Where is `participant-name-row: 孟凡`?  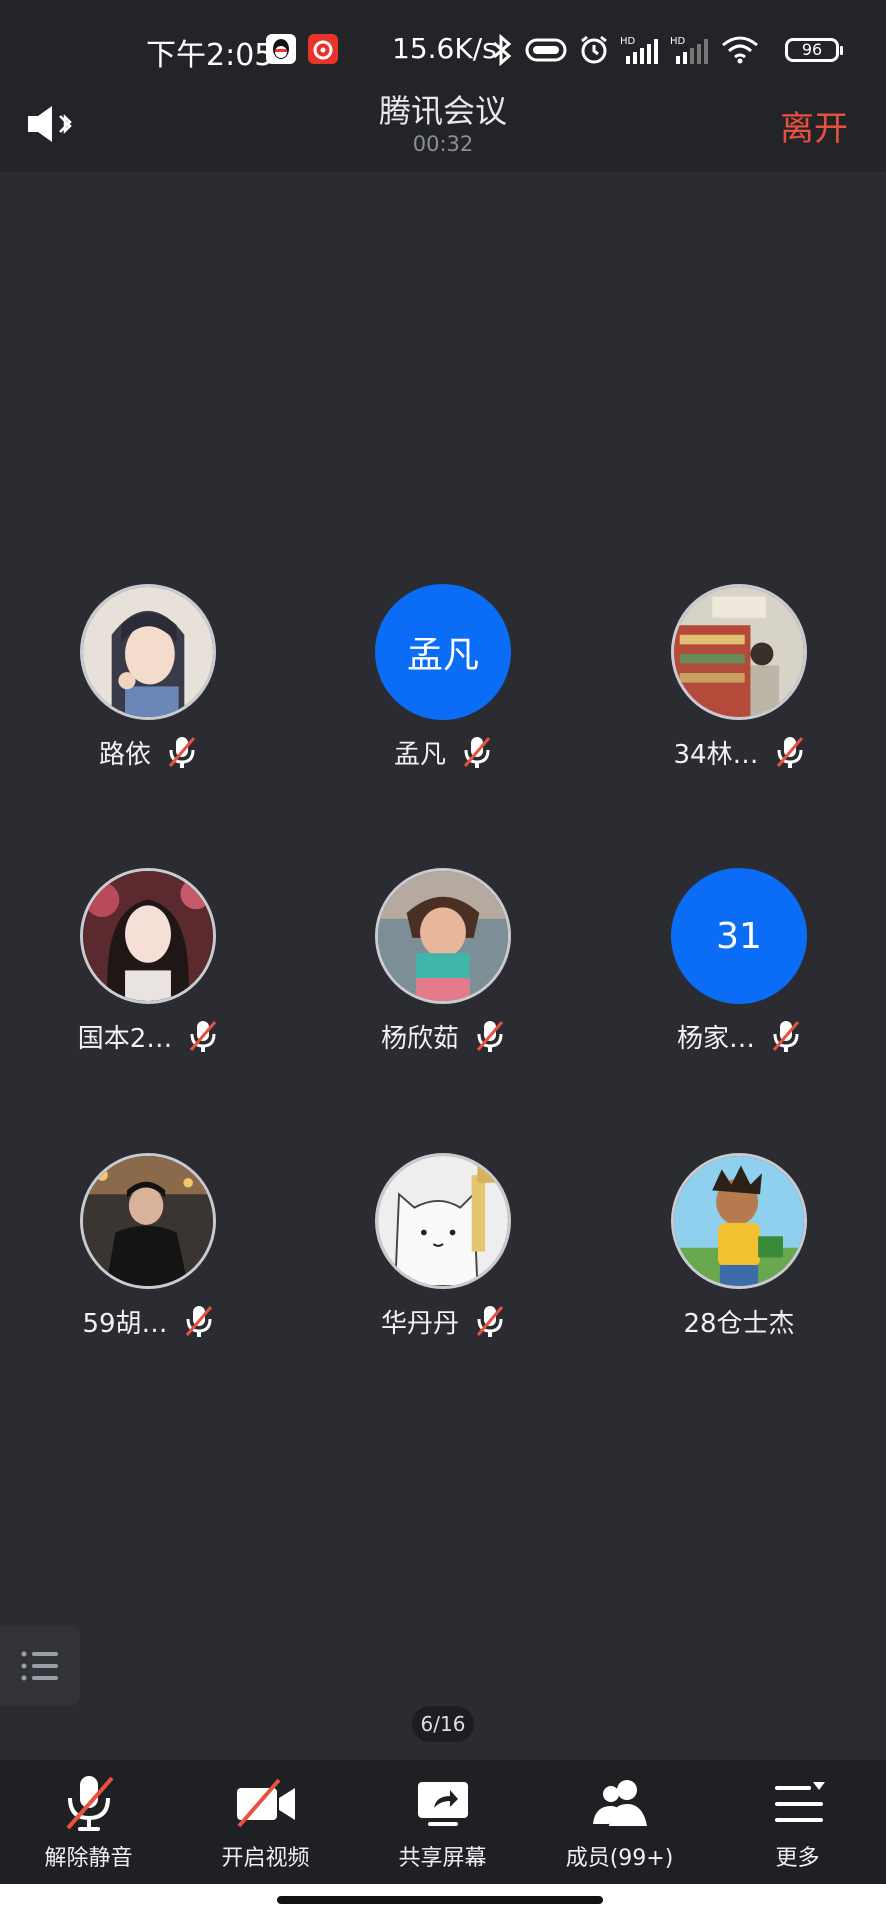 participant-name-row: 孟凡 is located at coordinates (443, 752).